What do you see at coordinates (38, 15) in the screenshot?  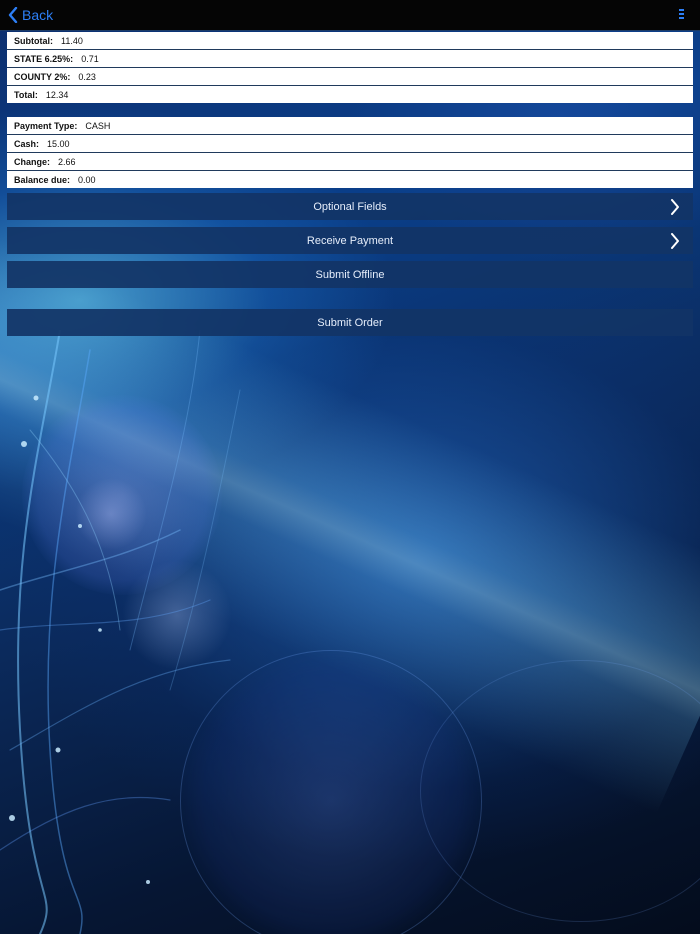 I see `back-label: Back` at bounding box center [38, 15].